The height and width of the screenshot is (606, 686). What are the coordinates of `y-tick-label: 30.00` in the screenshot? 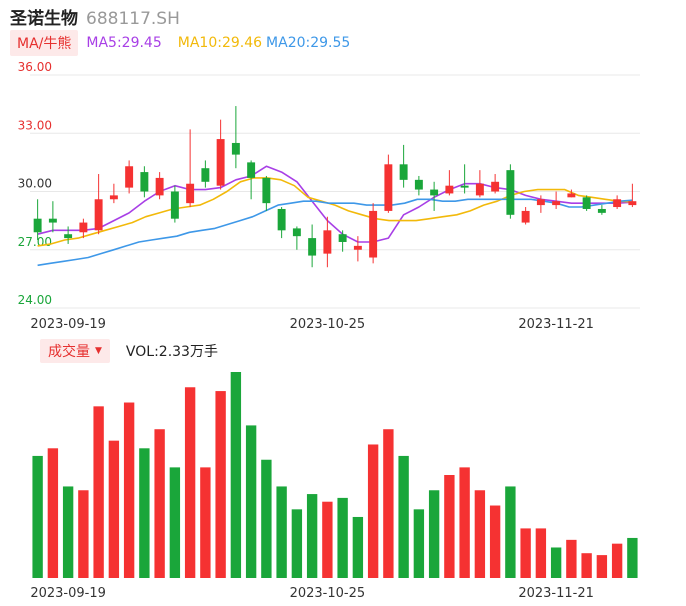 It's located at (35, 184).